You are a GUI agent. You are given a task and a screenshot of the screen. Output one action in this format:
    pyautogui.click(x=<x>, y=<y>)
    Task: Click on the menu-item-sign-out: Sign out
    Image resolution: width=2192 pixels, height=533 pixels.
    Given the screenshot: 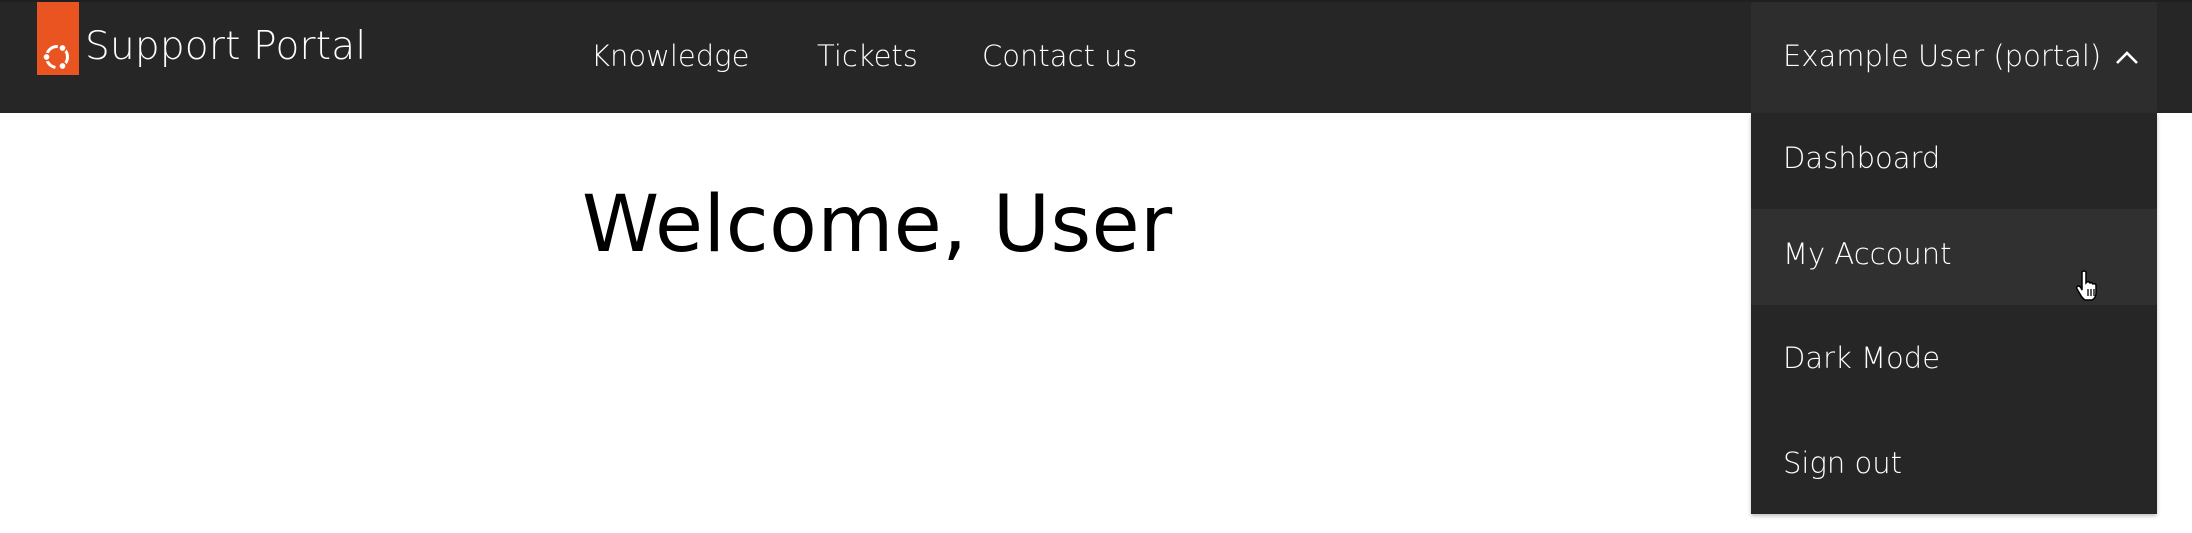 What is the action you would take?
    pyautogui.click(x=1954, y=466)
    